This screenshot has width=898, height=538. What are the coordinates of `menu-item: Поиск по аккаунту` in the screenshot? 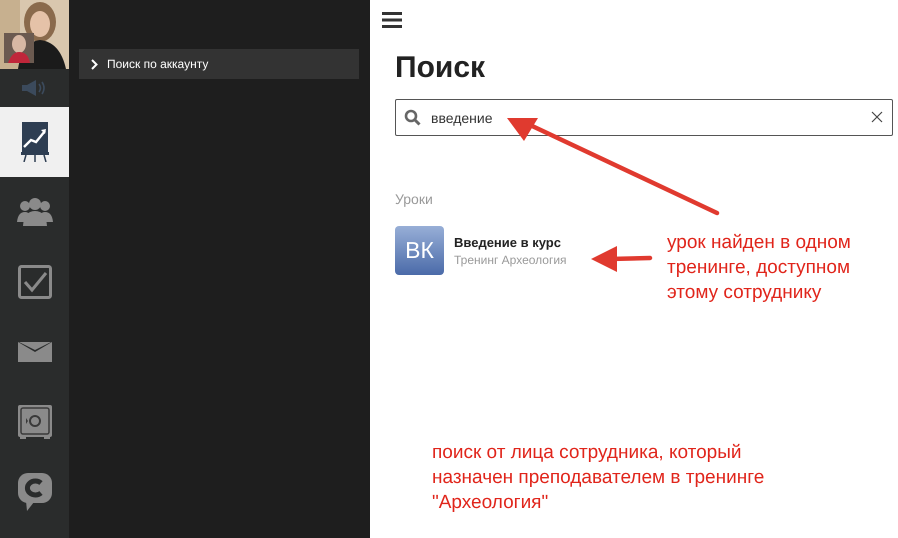 It's located at (219, 64).